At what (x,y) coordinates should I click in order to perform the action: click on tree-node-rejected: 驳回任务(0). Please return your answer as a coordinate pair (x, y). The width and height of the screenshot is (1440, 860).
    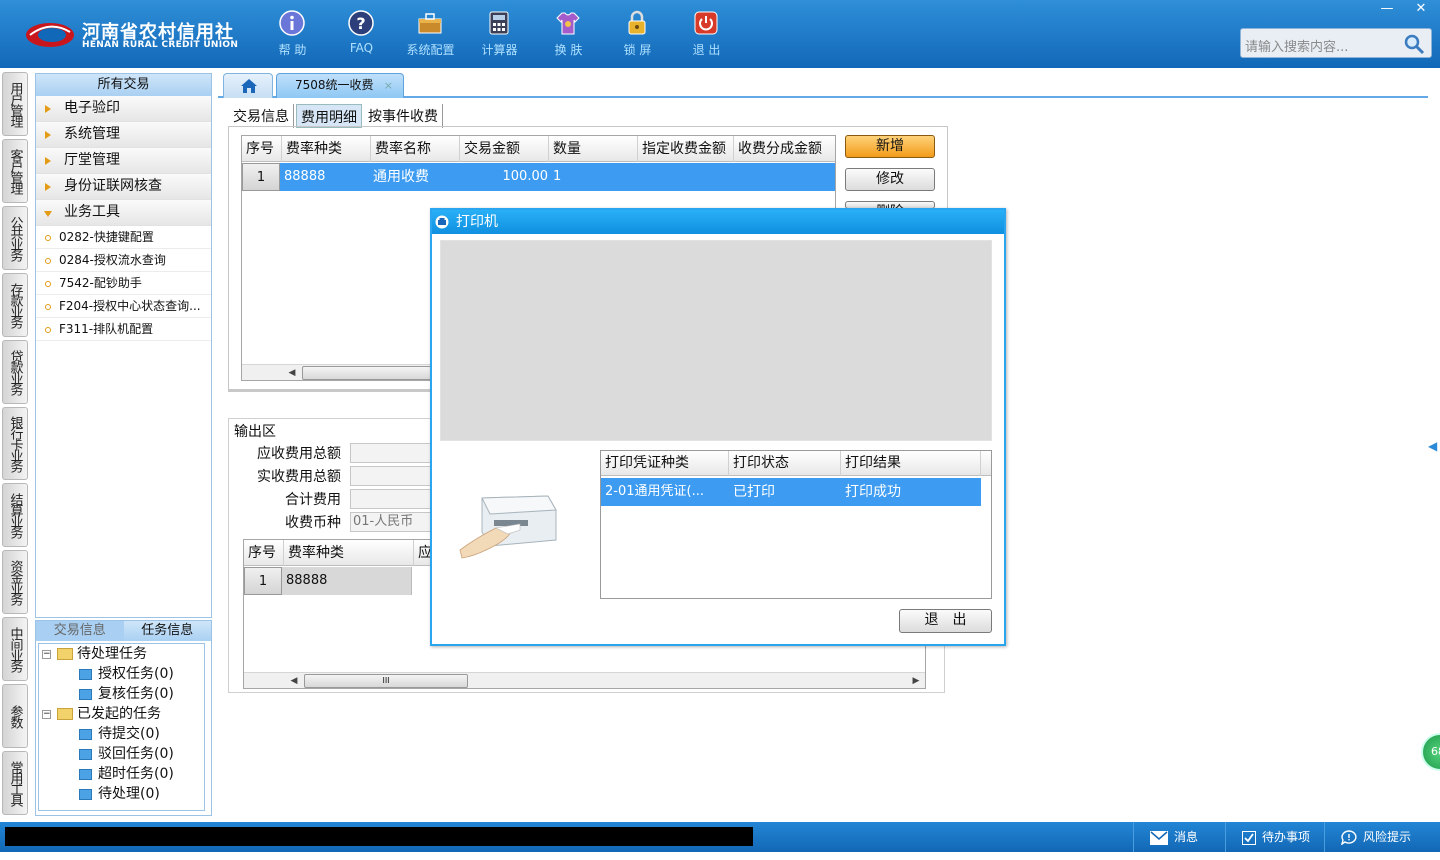
    Looking at the image, I should click on (126, 754).